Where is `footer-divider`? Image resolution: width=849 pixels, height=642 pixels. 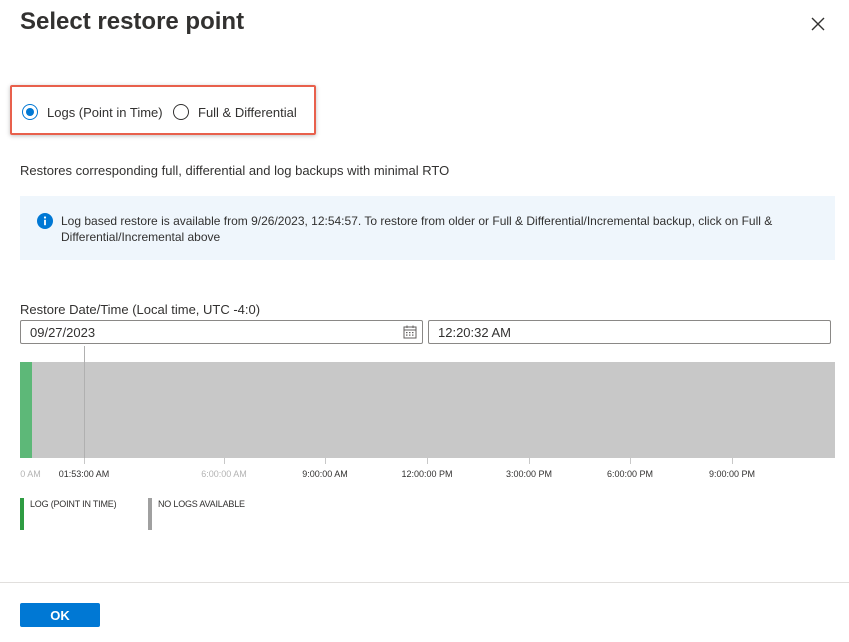
footer-divider is located at coordinates (424, 582).